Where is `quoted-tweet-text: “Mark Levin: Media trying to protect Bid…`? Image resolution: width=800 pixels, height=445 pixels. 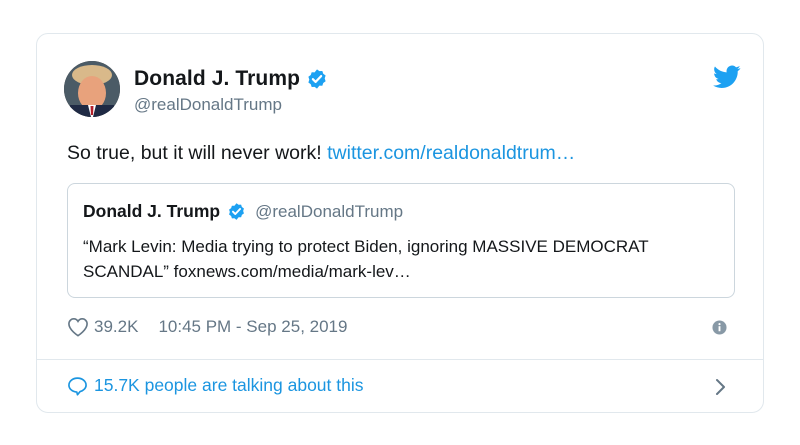
quoted-tweet-text: “Mark Levin: Media trying to protect Bid… is located at coordinates (366, 259).